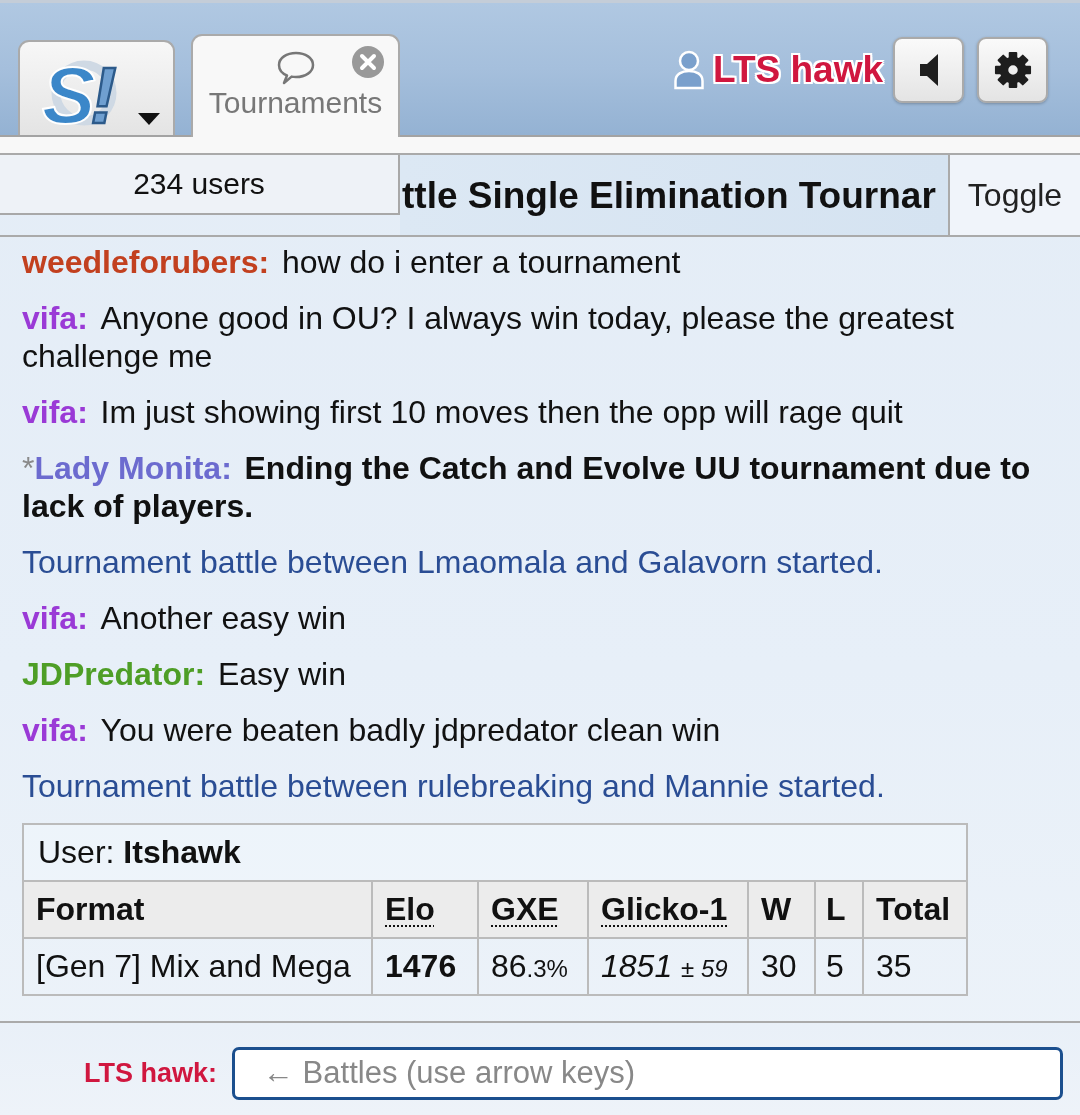 The width and height of the screenshot is (1080, 1115). I want to click on room-tab: Tournaments, so click(295, 85).